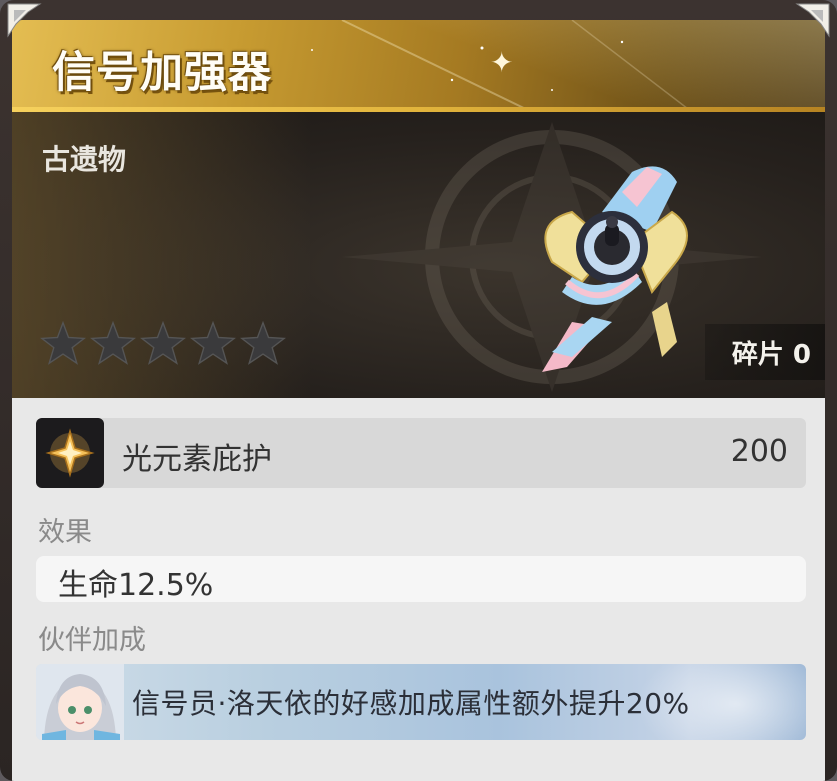 Image resolution: width=837 pixels, height=781 pixels. I want to click on rarity-stars, so click(163, 343).